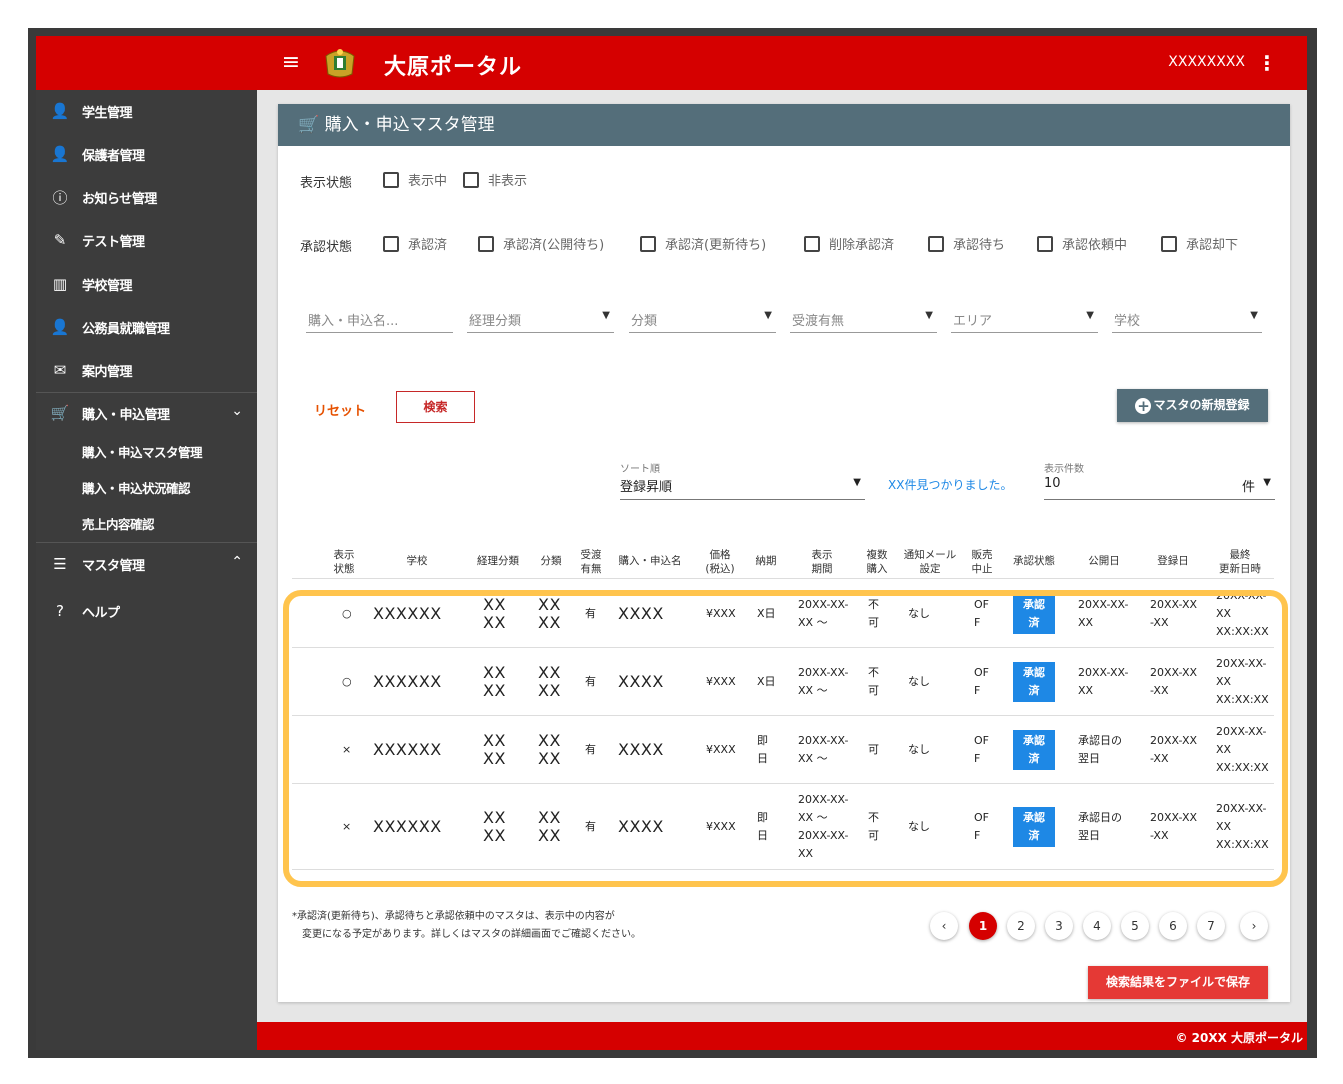  I want to click on school-select: 学校 ▼, so click(1187, 318).